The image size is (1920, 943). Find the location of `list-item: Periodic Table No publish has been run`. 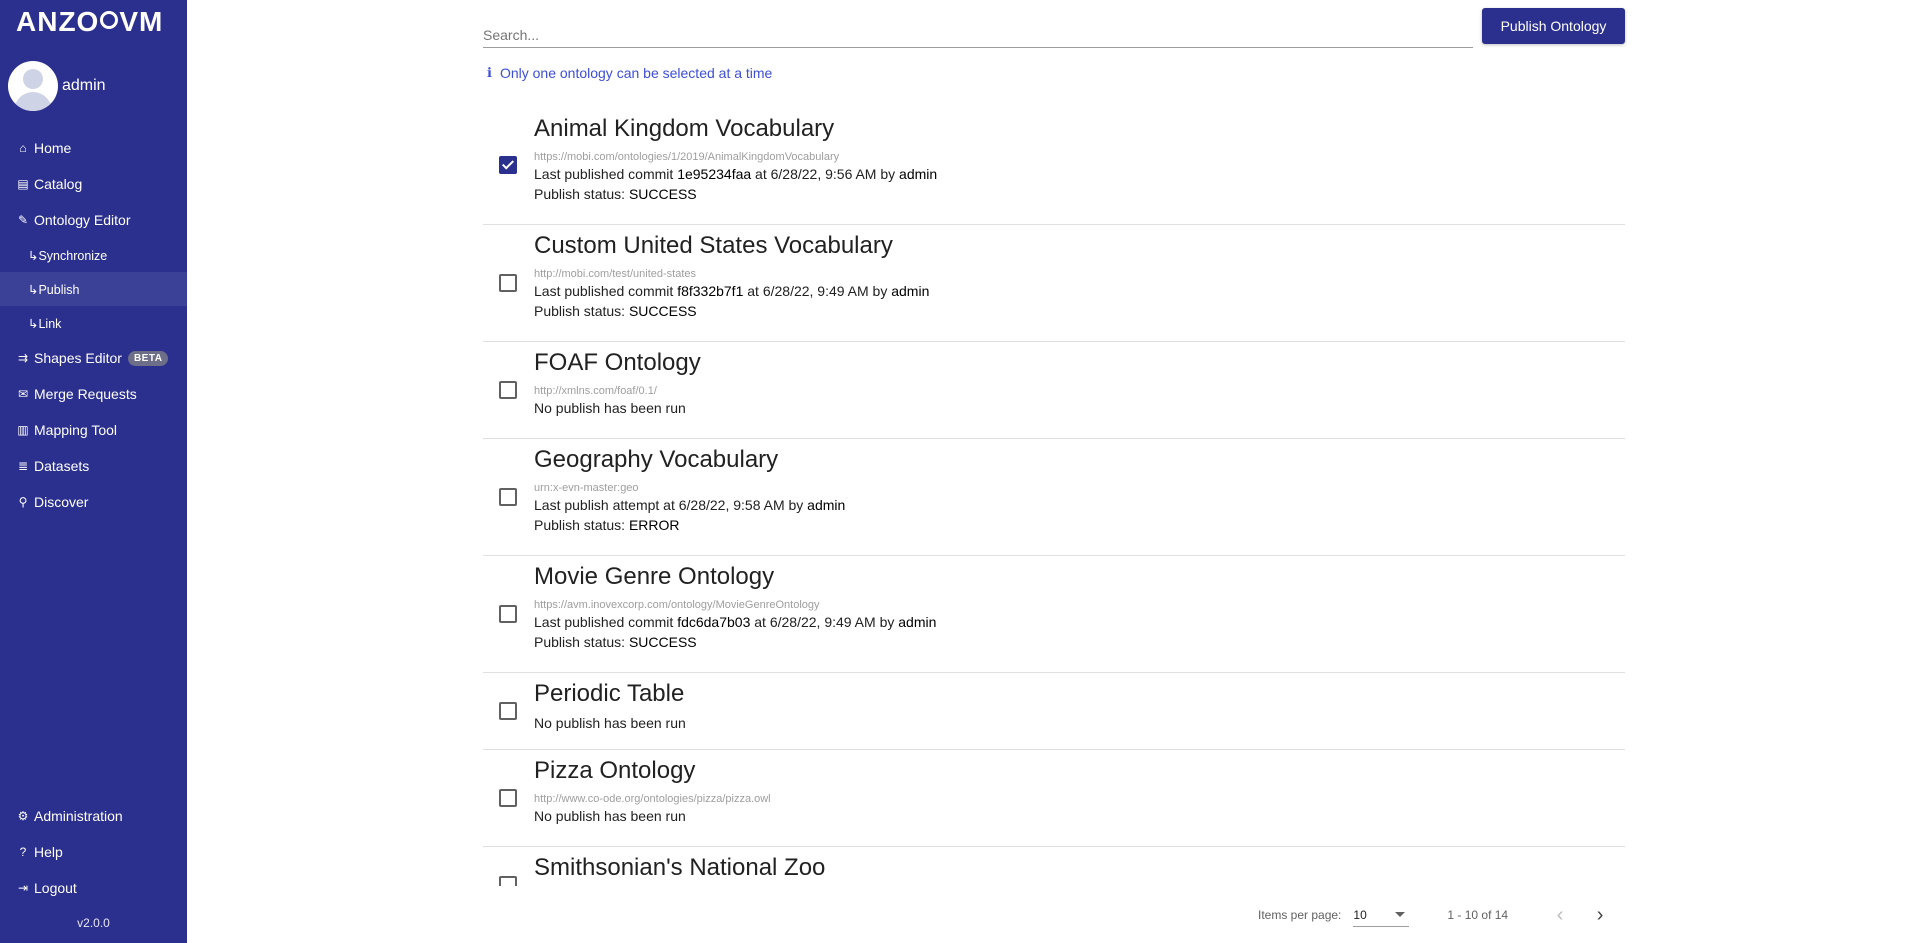

list-item: Periodic Table No publish has been run is located at coordinates (1054, 711).